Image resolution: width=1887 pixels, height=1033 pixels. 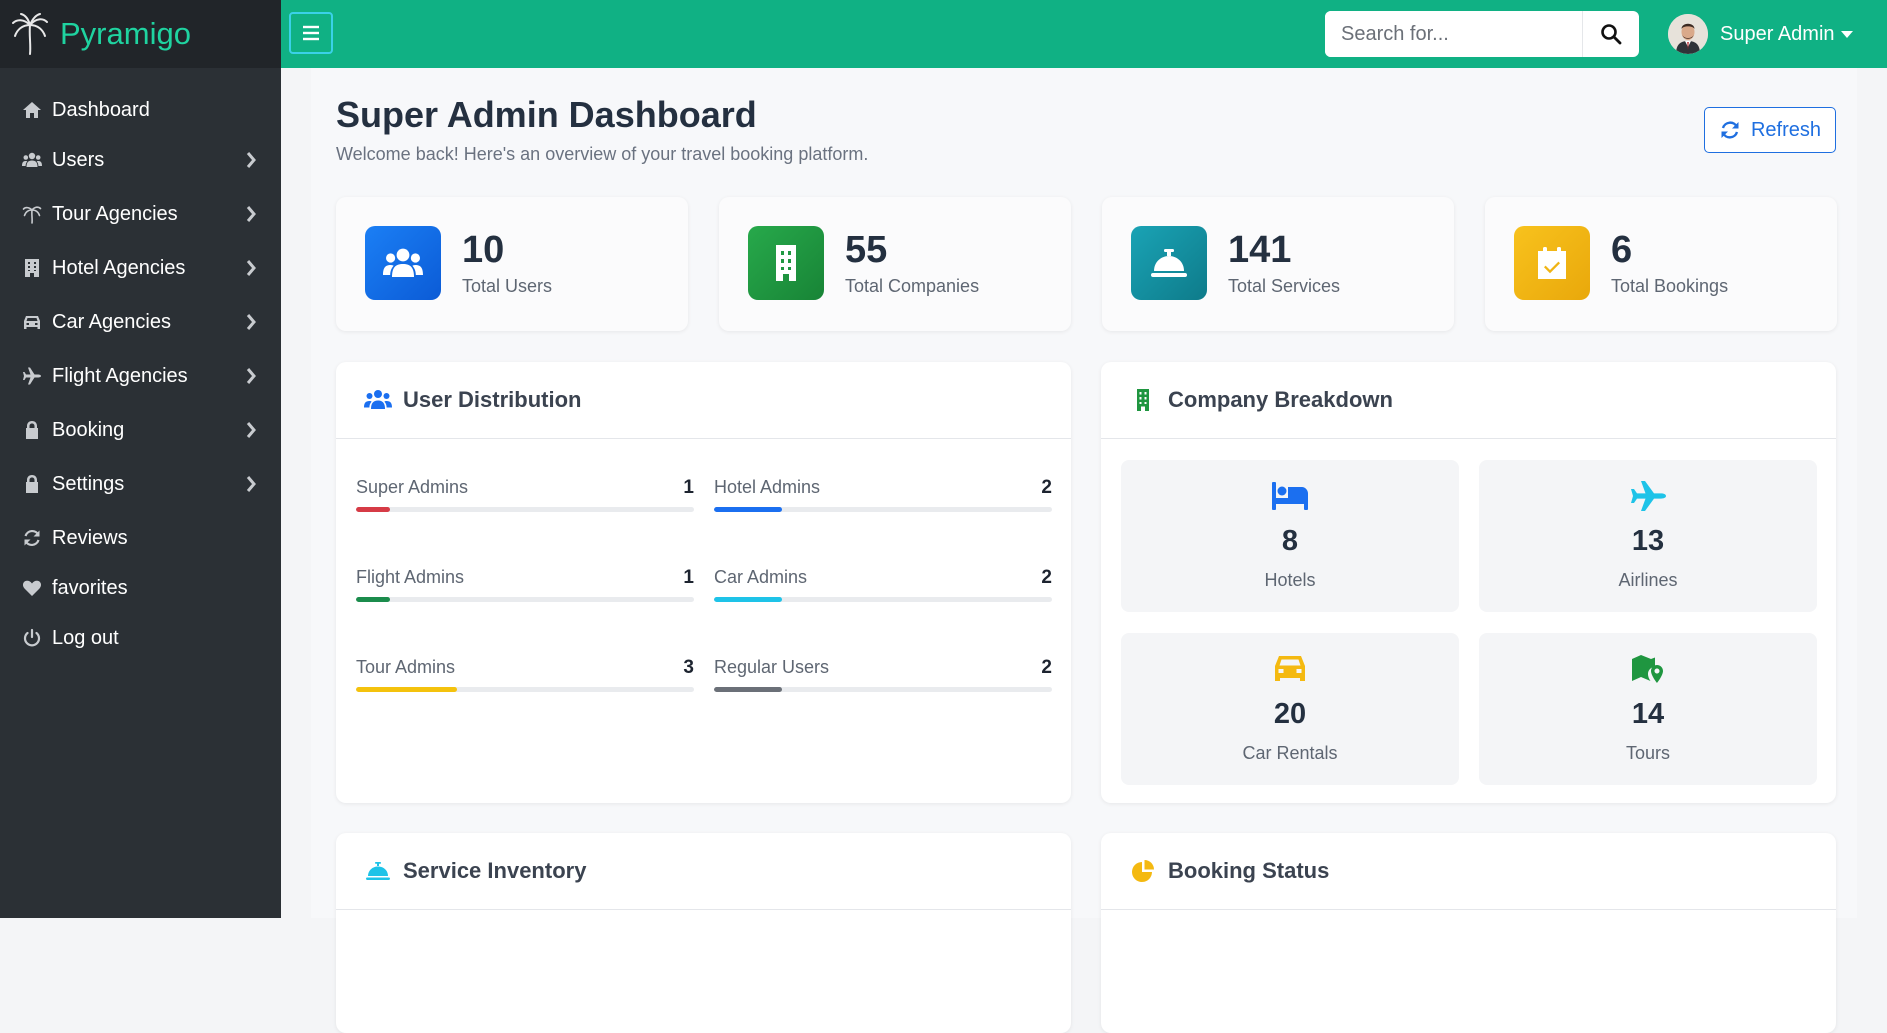 What do you see at coordinates (410, 577) in the screenshot?
I see `distribution-label: Flight Admins` at bounding box center [410, 577].